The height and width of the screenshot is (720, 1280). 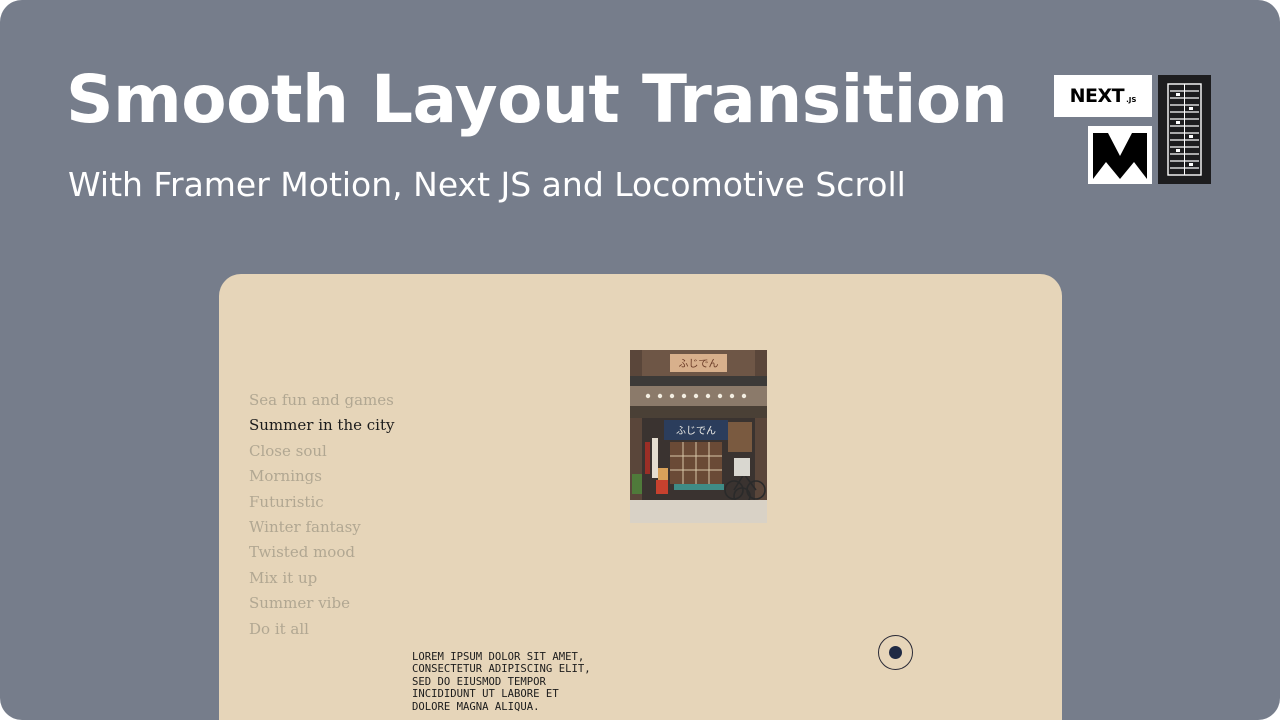 What do you see at coordinates (321, 502) in the screenshot?
I see `menu-item-futuristic: Futuristic` at bounding box center [321, 502].